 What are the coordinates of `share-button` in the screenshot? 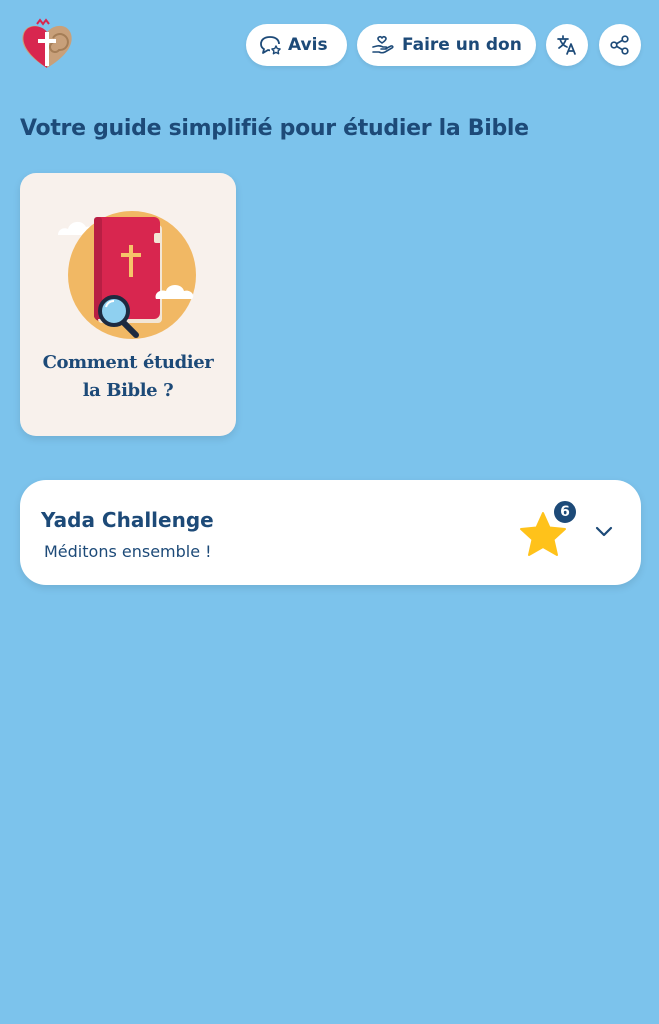 It's located at (620, 45).